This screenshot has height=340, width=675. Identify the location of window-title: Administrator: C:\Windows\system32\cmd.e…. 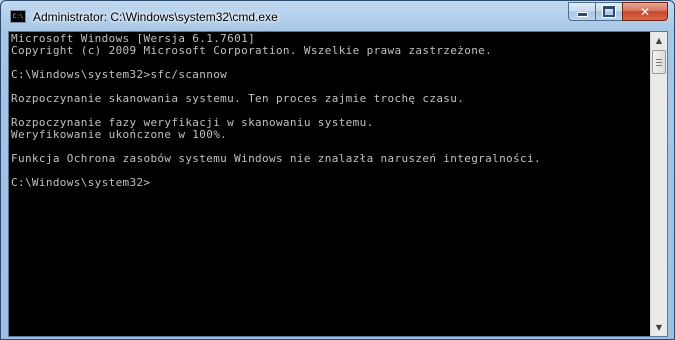
(155, 17).